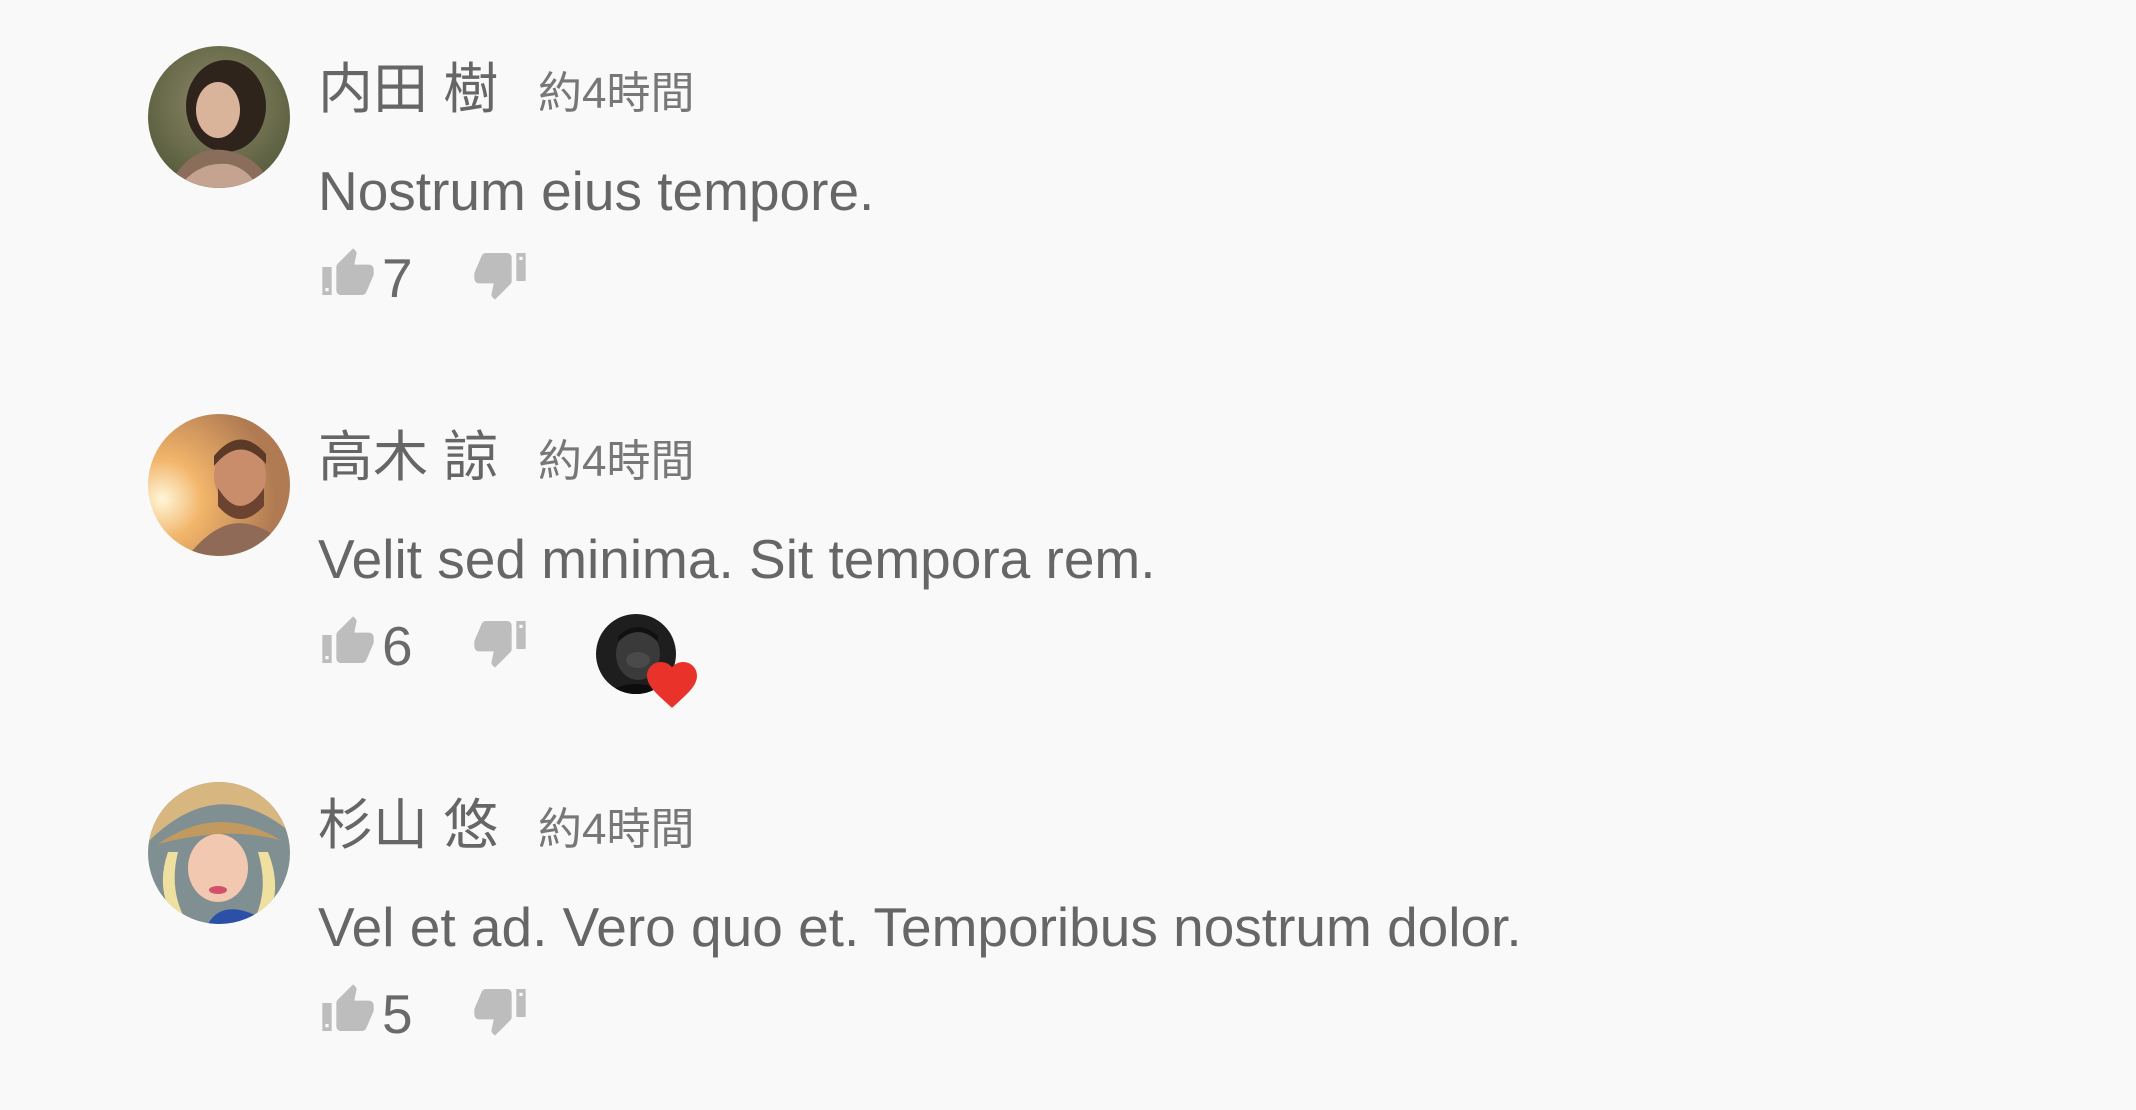 The height and width of the screenshot is (1110, 2136). Describe the element at coordinates (397, 278) in the screenshot. I see `like-count: 7` at that location.